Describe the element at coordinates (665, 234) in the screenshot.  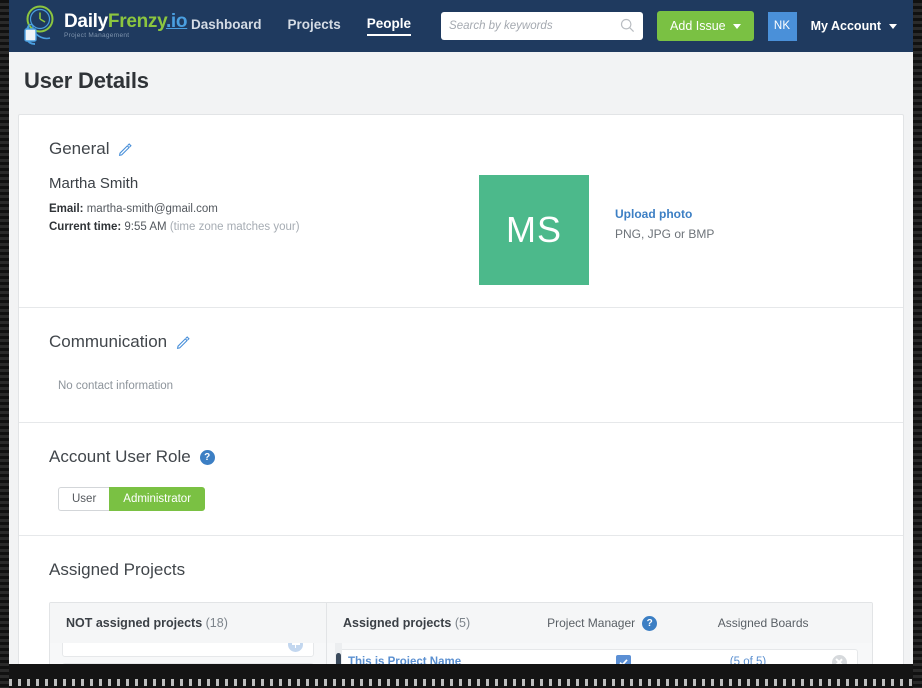
I see `photo-format-hint: PNG, JPG or BMP` at that location.